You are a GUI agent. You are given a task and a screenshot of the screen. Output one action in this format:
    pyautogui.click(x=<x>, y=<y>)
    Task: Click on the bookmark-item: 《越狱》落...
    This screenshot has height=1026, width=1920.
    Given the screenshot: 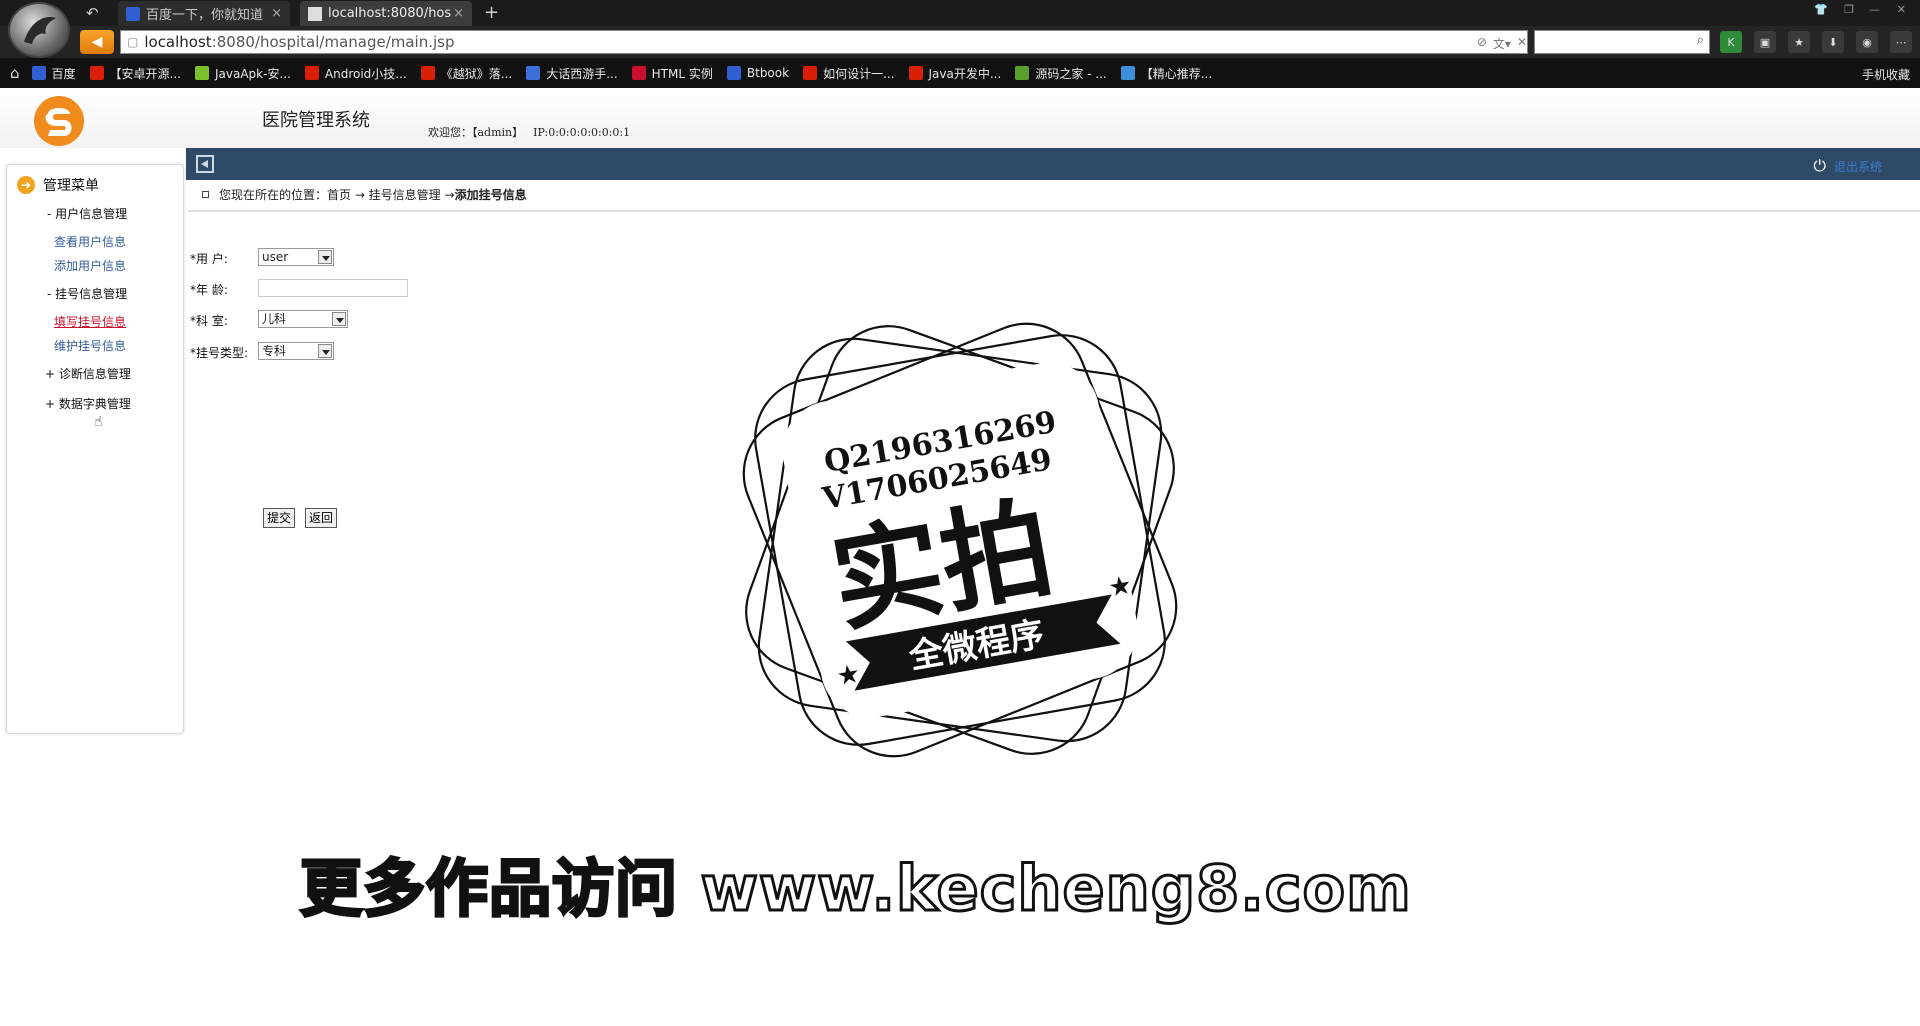 What is the action you would take?
    pyautogui.click(x=466, y=73)
    